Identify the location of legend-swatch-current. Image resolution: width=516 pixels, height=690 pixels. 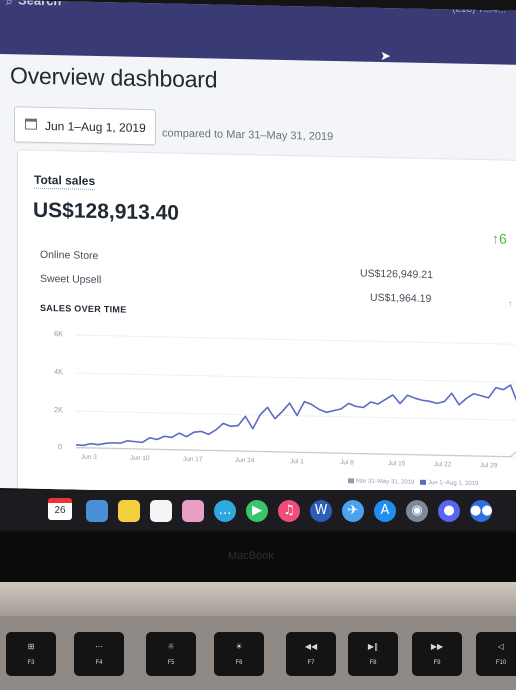
(423, 482).